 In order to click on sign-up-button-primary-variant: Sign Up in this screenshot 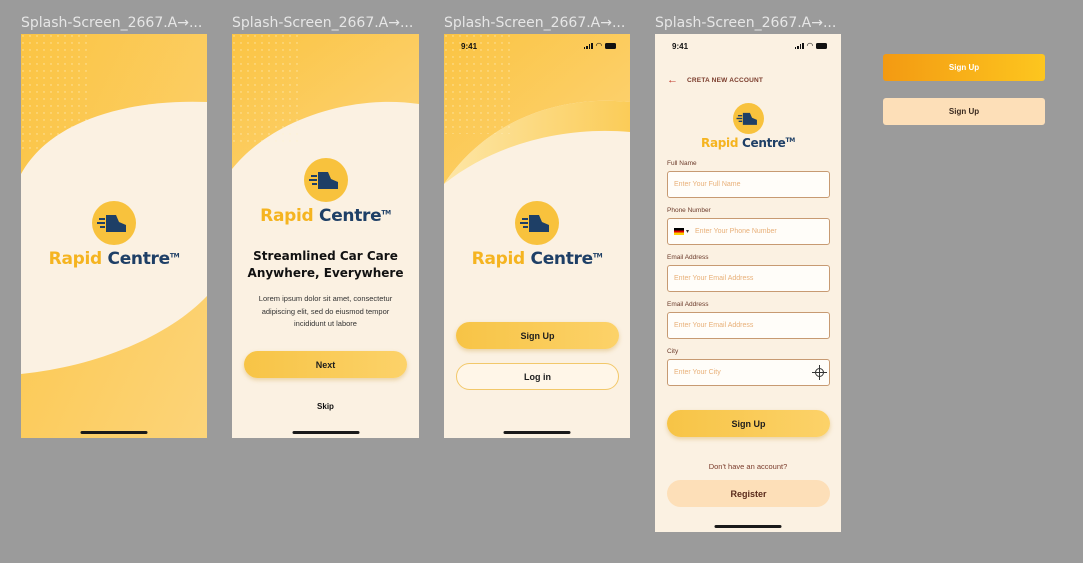, I will do `click(964, 67)`.